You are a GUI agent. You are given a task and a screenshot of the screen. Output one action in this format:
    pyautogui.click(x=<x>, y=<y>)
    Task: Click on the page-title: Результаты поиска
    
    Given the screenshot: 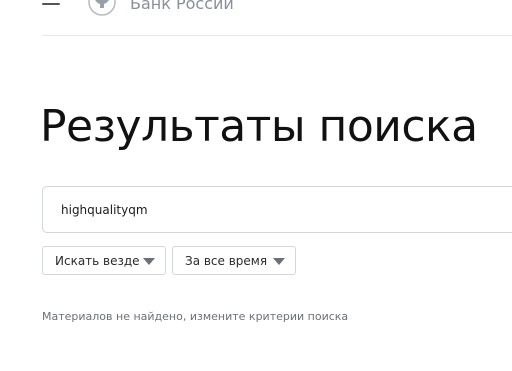 What is the action you would take?
    pyautogui.click(x=259, y=126)
    